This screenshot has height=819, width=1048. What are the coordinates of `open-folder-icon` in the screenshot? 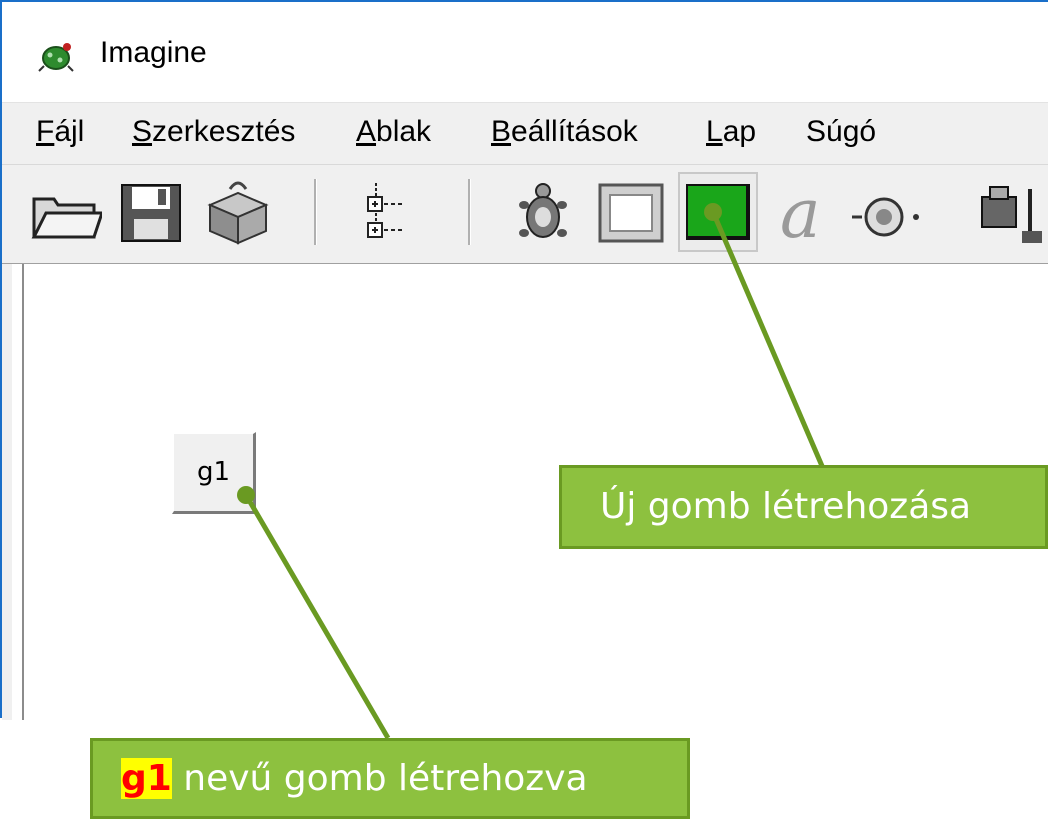 It's located at (65, 212).